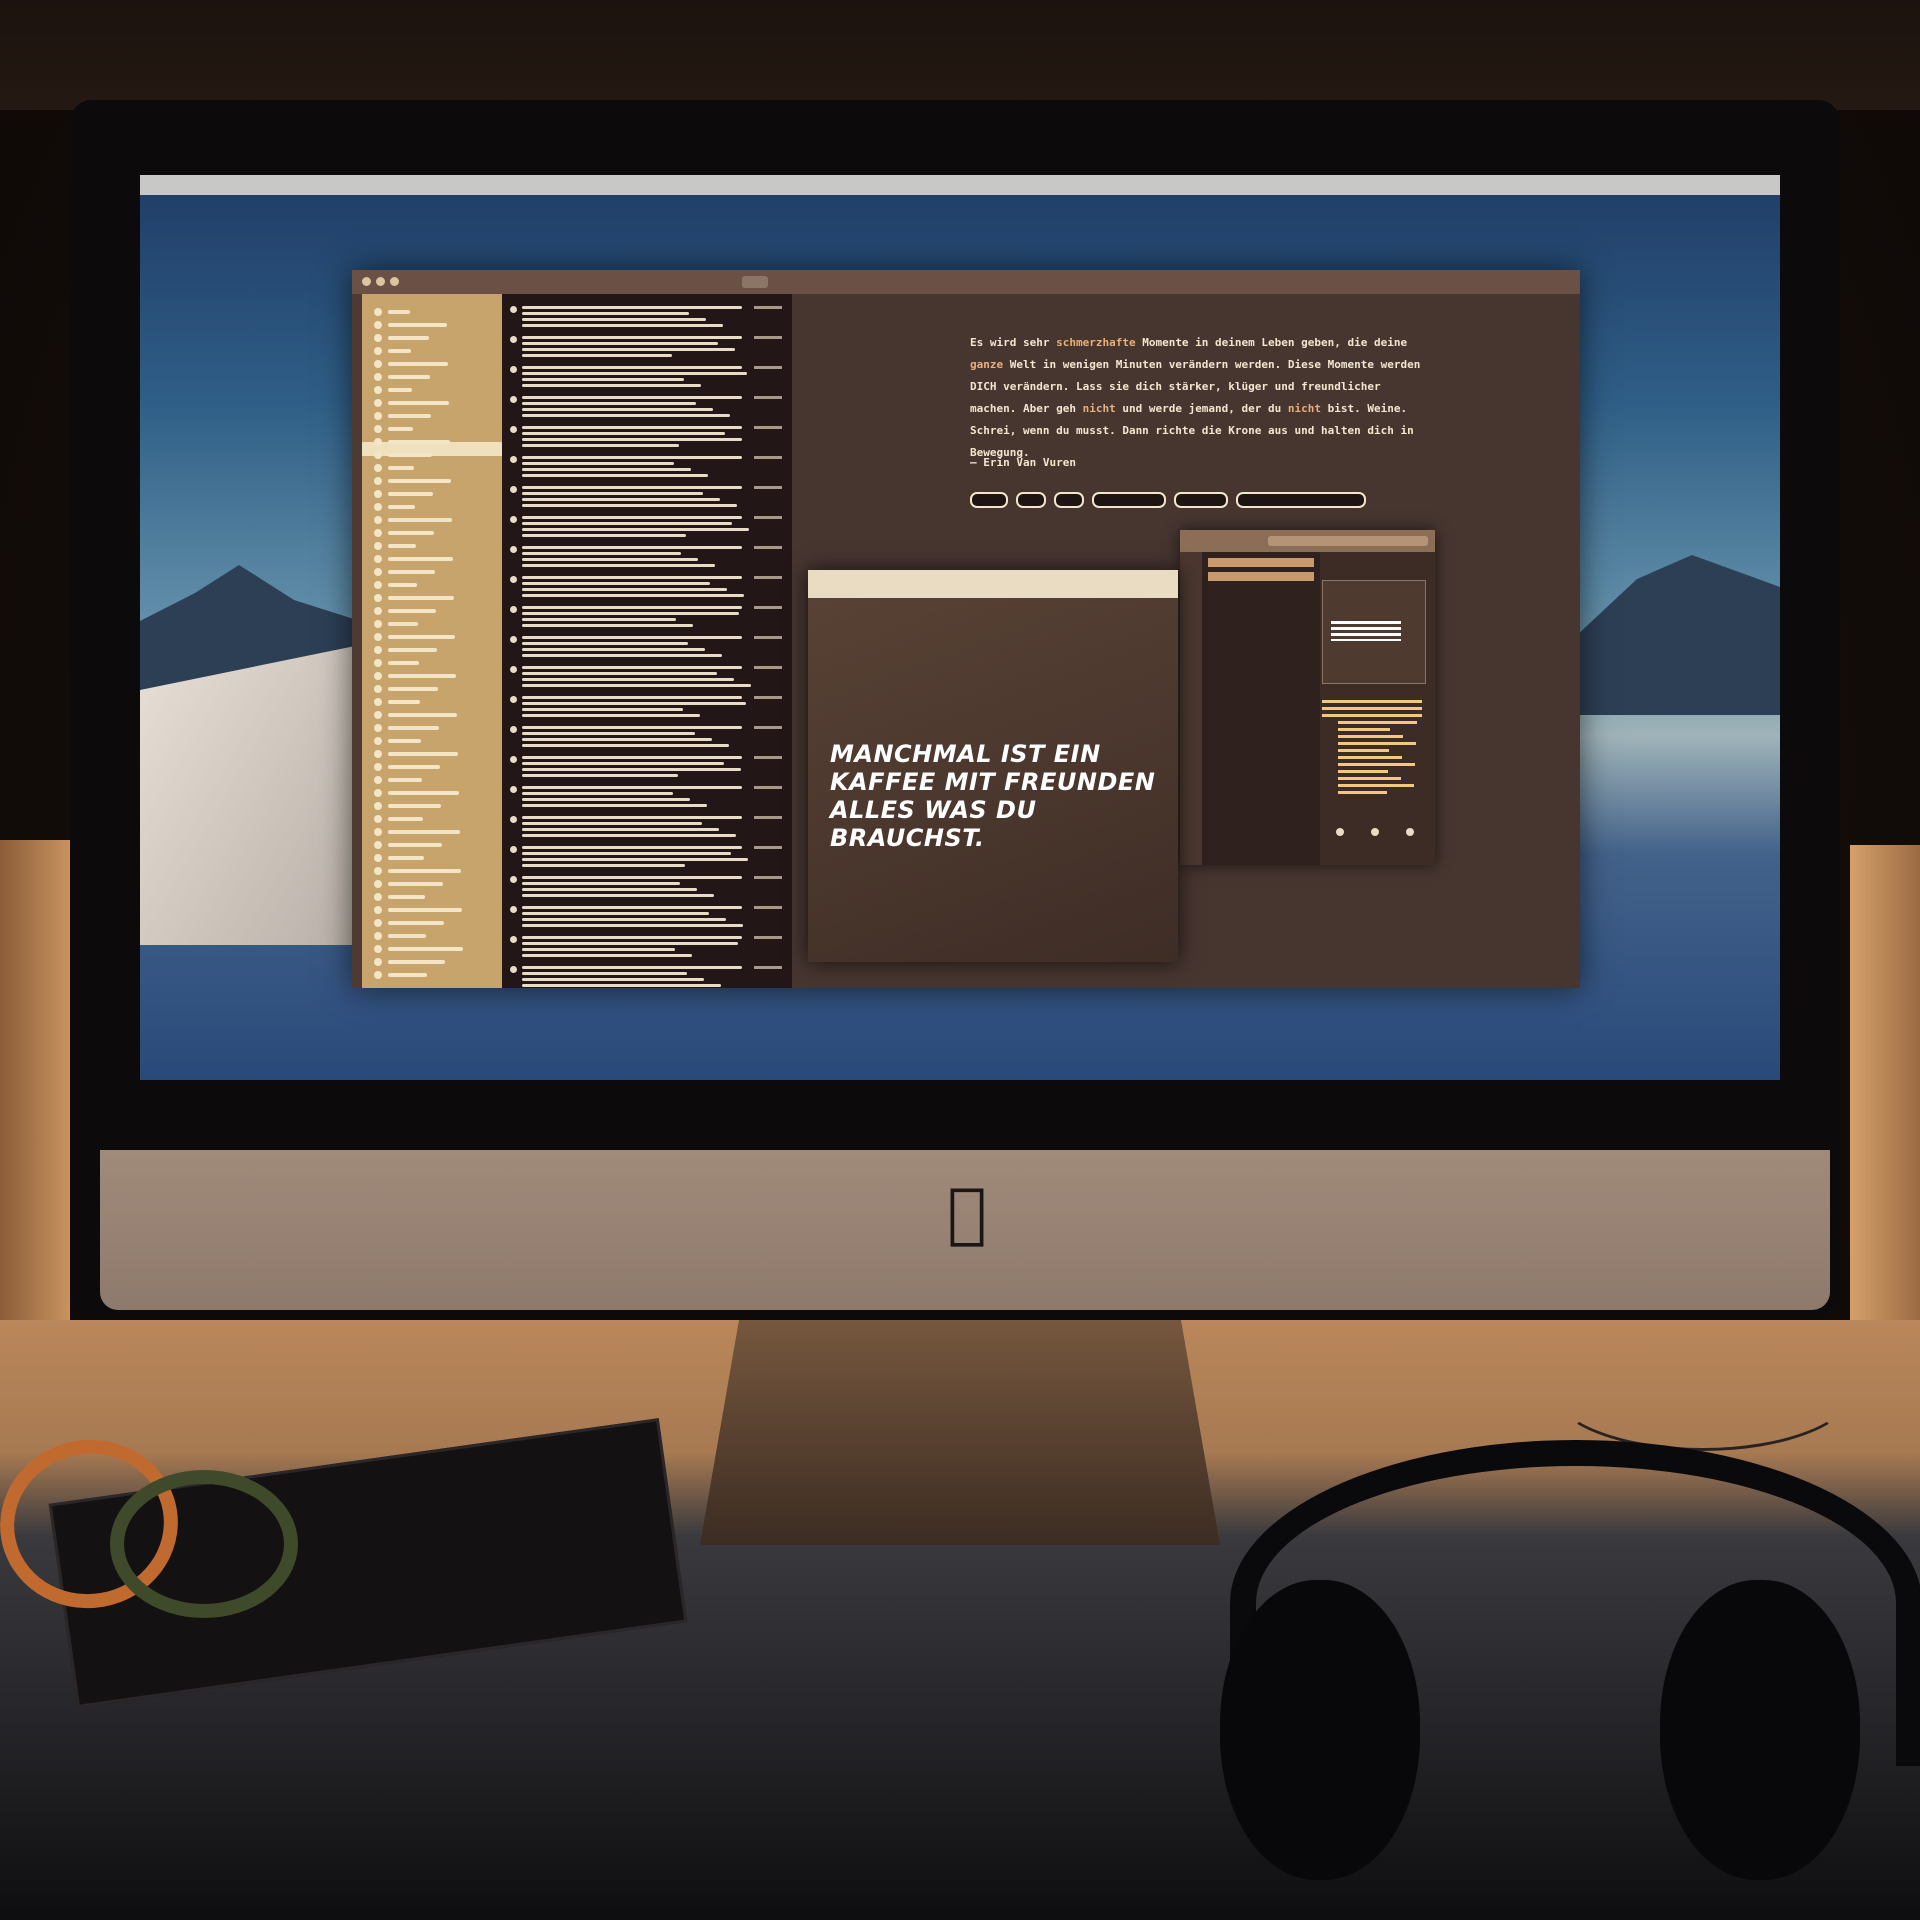  I want to click on search-icon, so click(755, 282).